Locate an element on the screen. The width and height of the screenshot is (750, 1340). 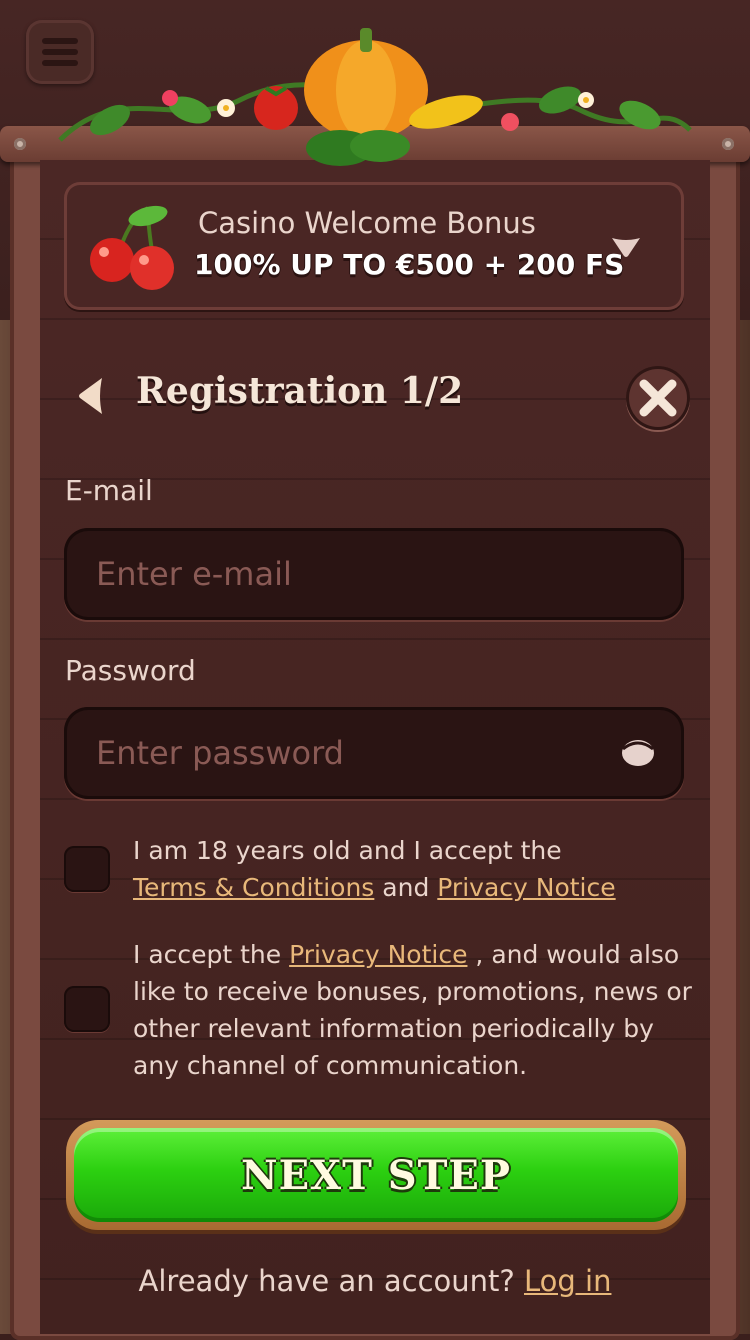
password-field is located at coordinates (360, 753).